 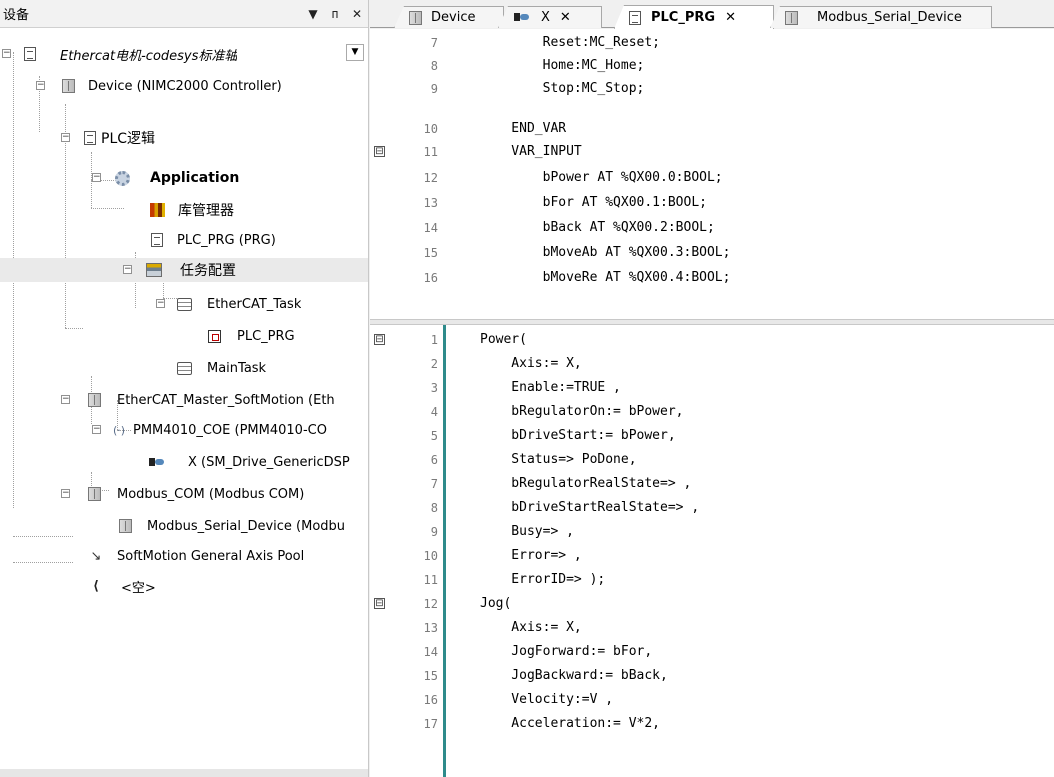 I want to click on code-line: 16 bMoveRe AT %QX00.4:BOOL;, so click(x=712, y=277).